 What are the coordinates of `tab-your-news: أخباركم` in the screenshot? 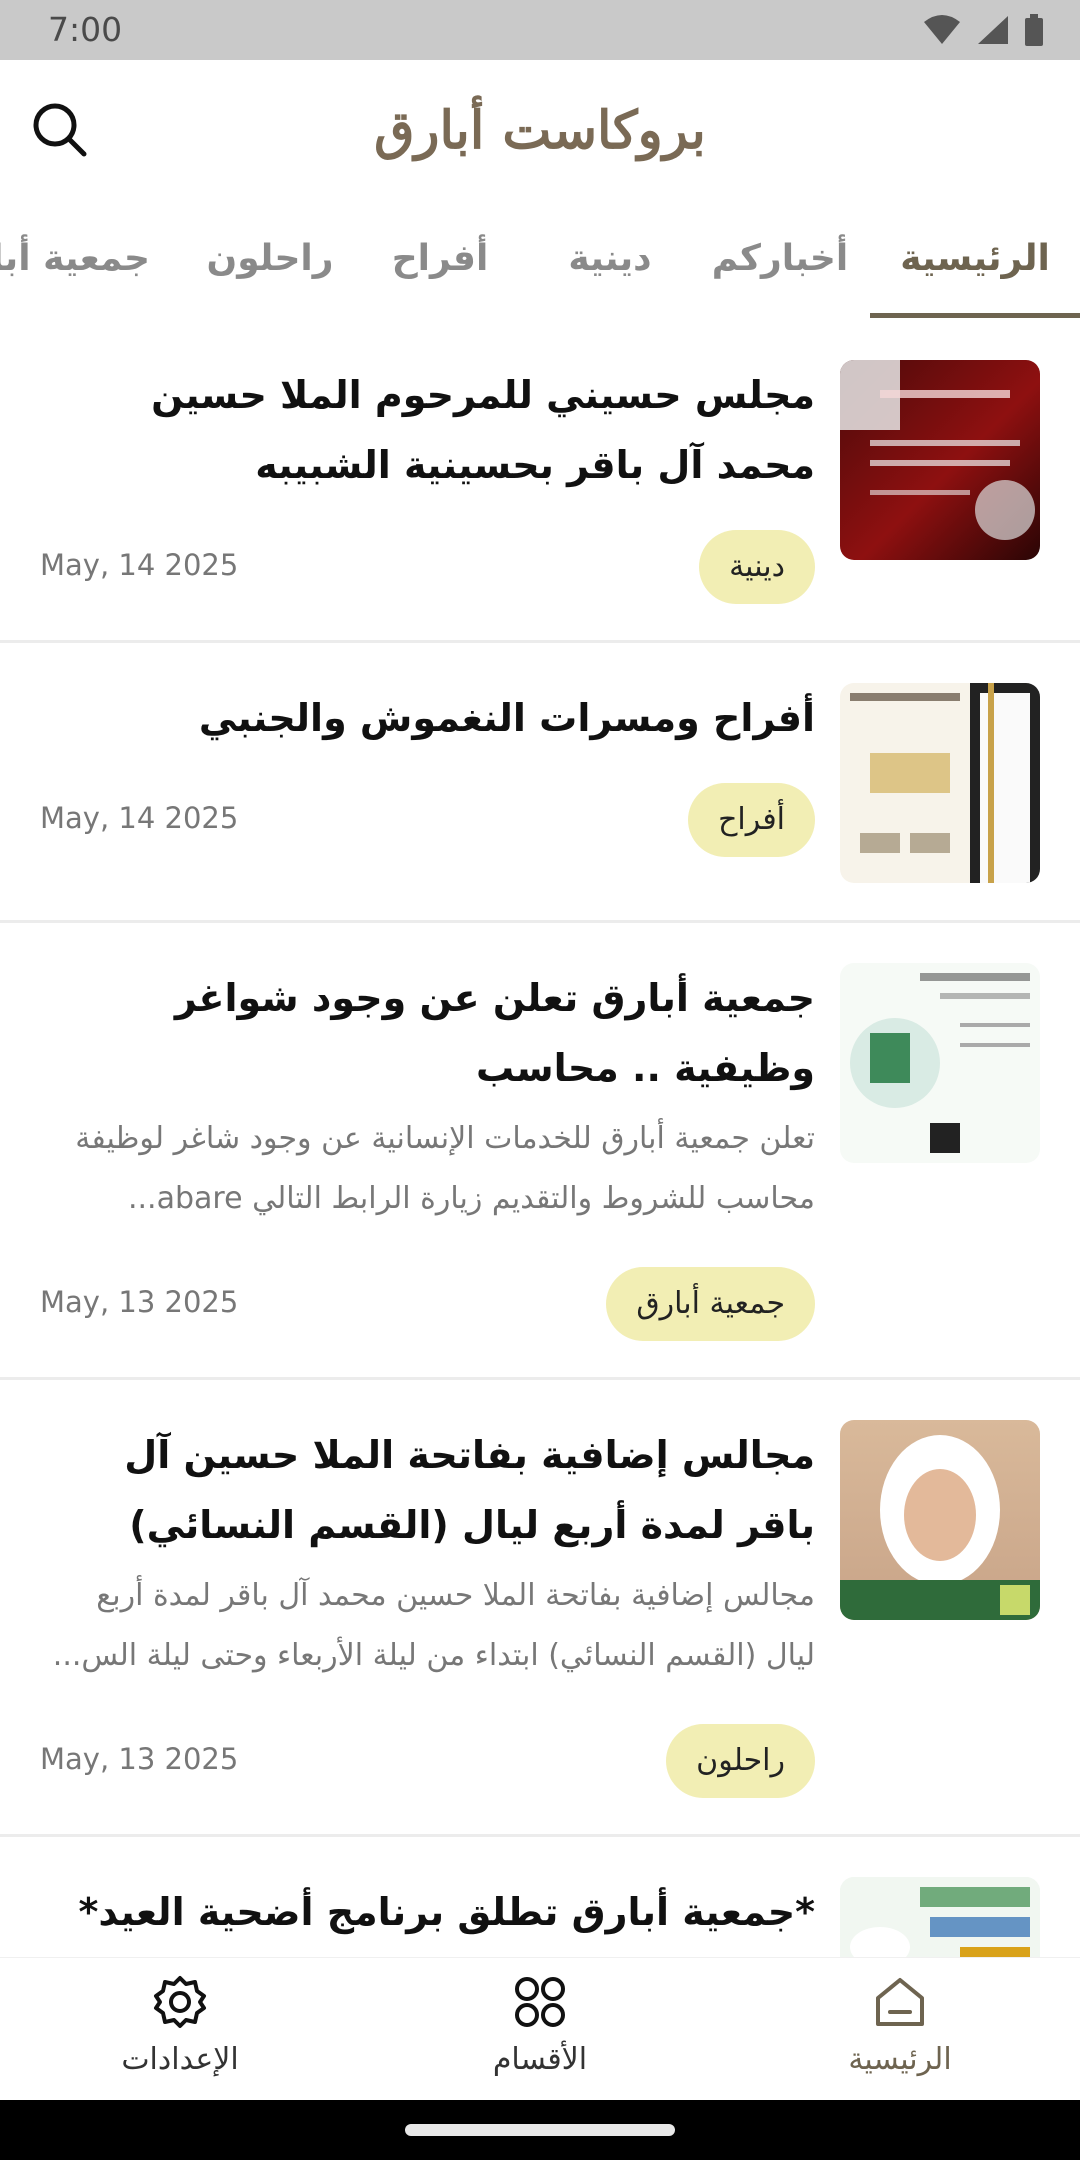 It's located at (780, 258).